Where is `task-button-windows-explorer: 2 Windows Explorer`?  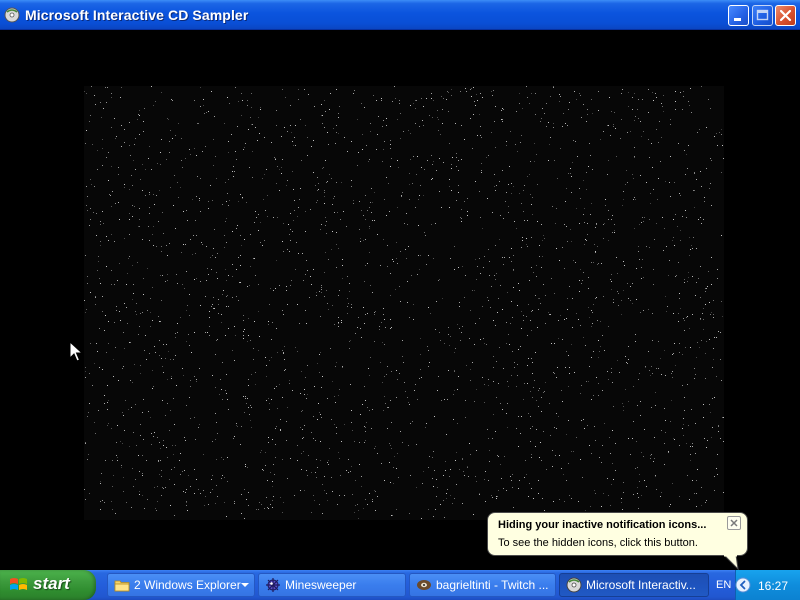
task-button-windows-explorer: 2 Windows Explorer is located at coordinates (181, 585).